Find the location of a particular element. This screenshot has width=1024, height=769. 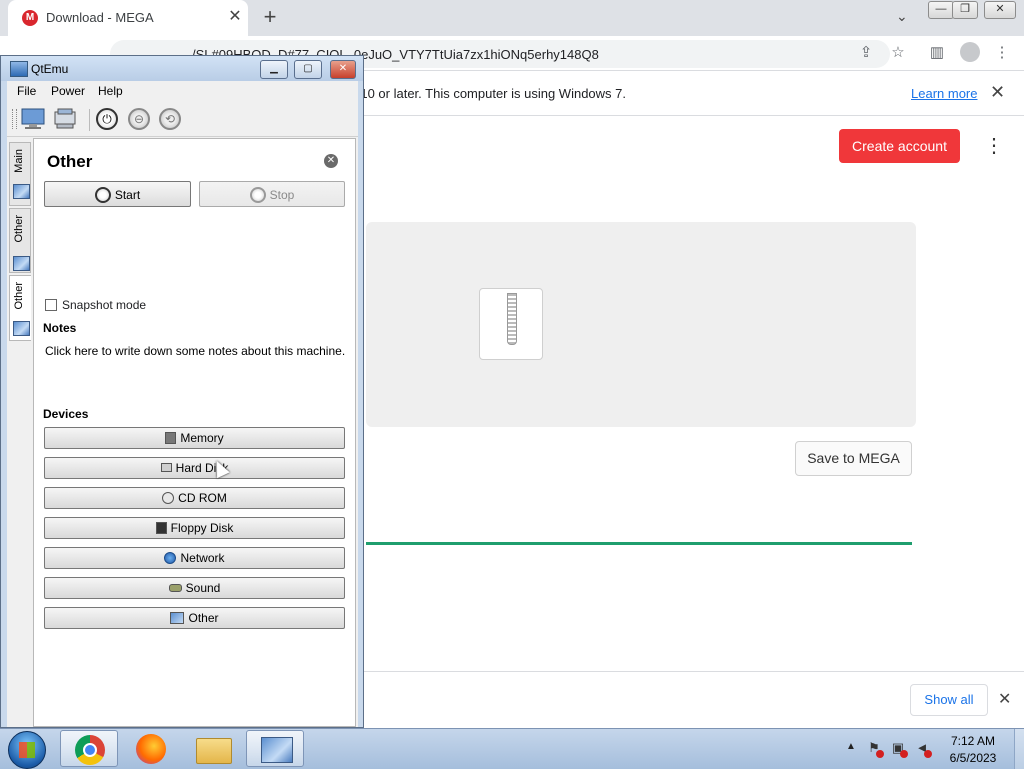

side-panel-icon: ▥ is located at coordinates (937, 53).